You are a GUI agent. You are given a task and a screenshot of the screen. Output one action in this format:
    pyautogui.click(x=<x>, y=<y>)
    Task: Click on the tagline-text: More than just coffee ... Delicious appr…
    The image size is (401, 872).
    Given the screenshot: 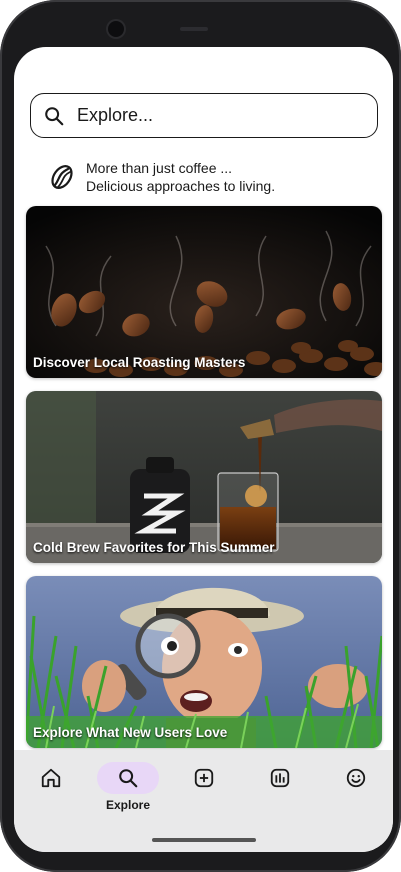 What is the action you would take?
    pyautogui.click(x=180, y=177)
    